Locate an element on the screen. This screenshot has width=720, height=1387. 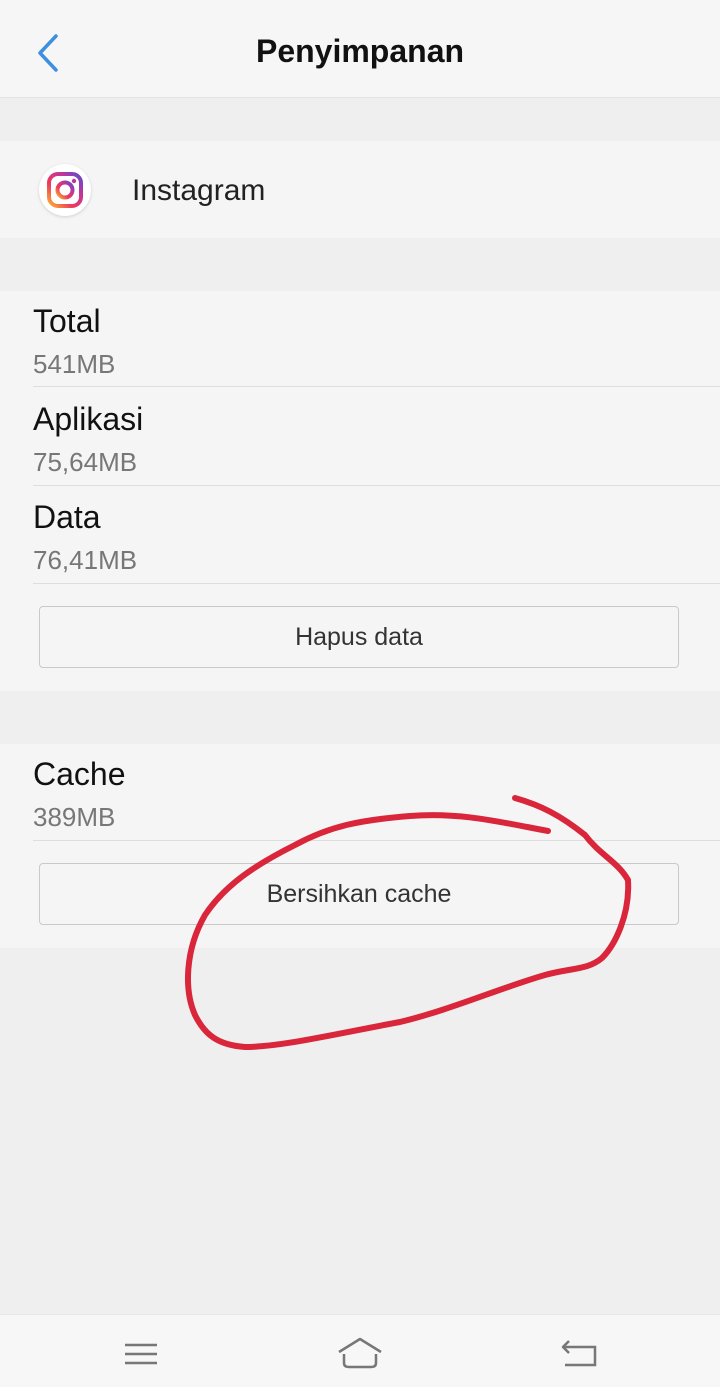
page-title: Penyimpanan is located at coordinates (360, 51).